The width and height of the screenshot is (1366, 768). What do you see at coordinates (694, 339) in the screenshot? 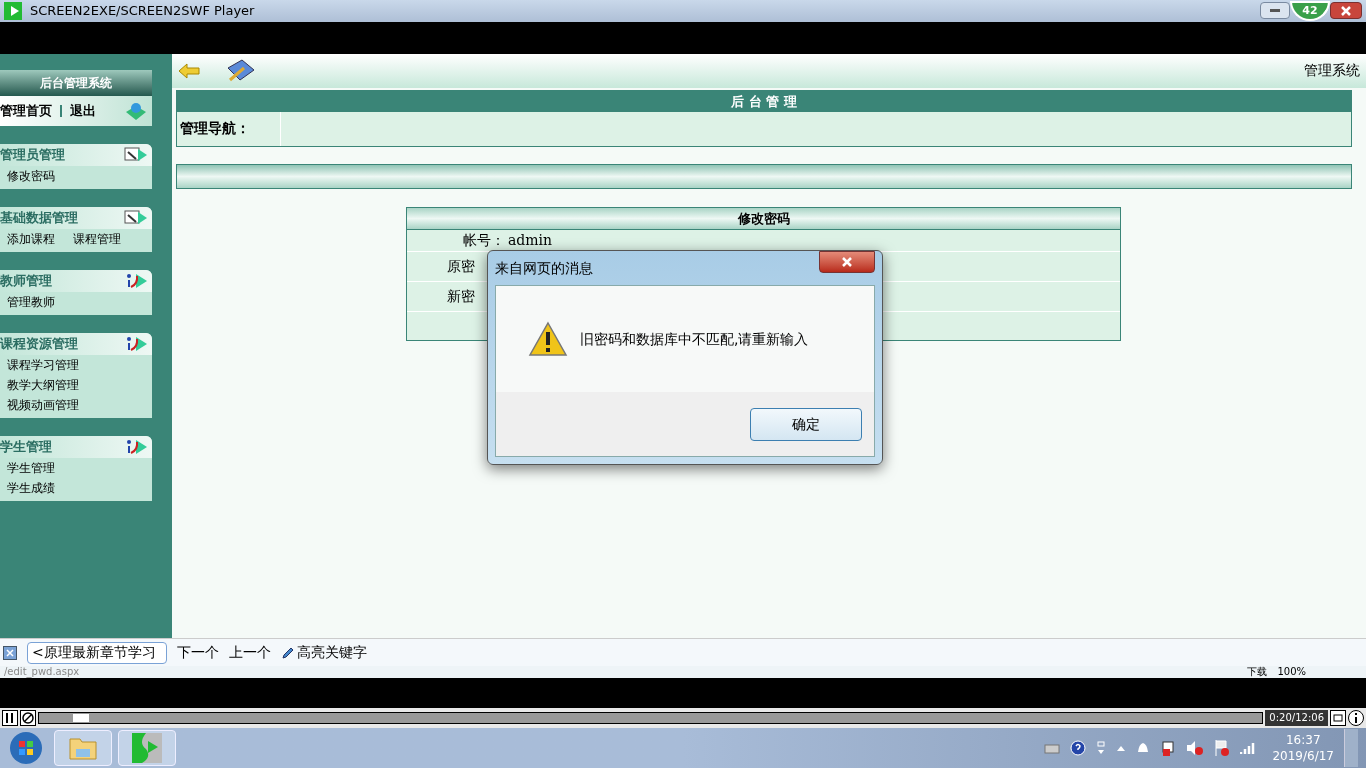
I see `dialog-message: 旧密码和数据库中不匹配,请重新输入` at bounding box center [694, 339].